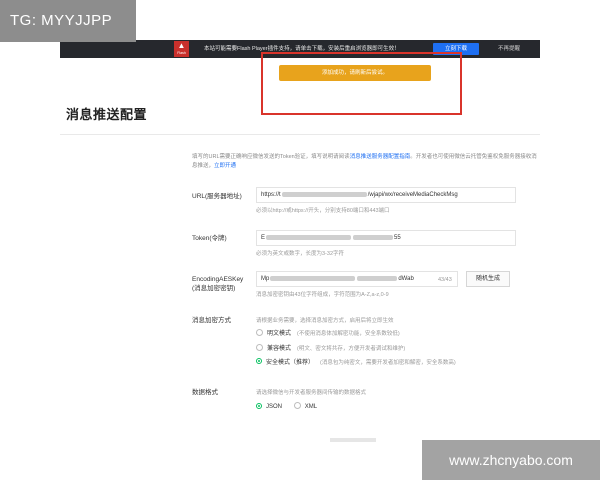  Describe the element at coordinates (488, 279) in the screenshot. I see `random-generate-button: 随机生成` at that location.